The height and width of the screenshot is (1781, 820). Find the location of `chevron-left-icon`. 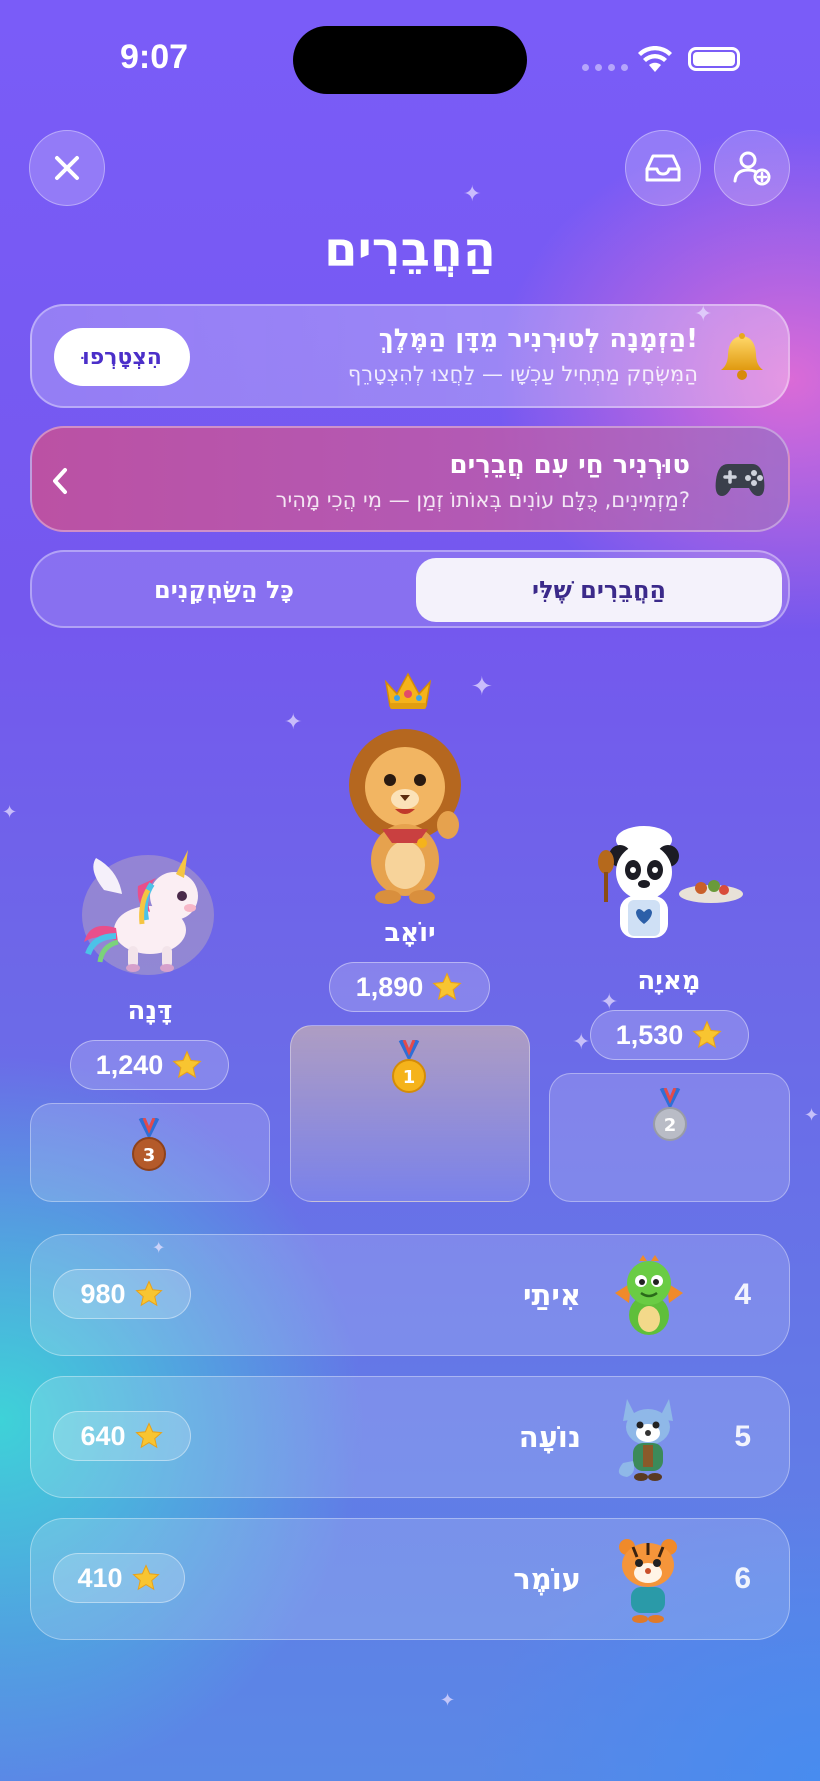

chevron-left-icon is located at coordinates (60, 481).